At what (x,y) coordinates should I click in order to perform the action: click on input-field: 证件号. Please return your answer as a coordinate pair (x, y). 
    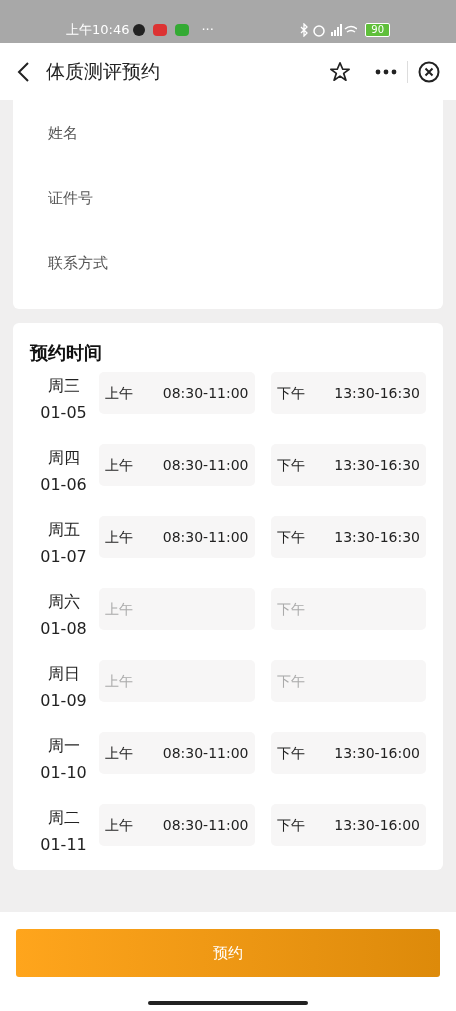
    Looking at the image, I should click on (228, 197).